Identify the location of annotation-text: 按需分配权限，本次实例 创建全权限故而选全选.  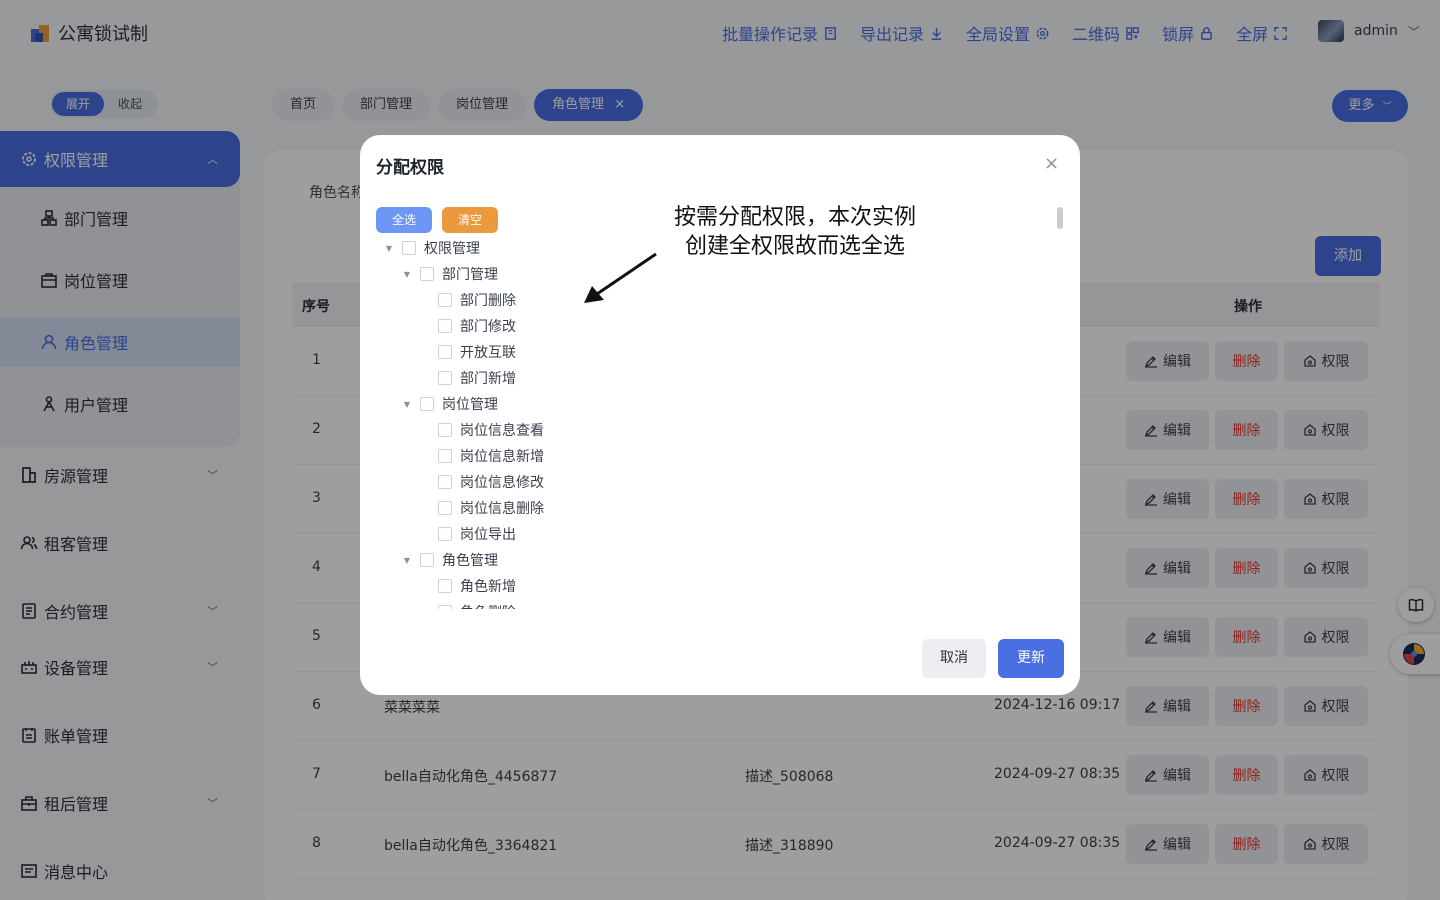
(795, 232).